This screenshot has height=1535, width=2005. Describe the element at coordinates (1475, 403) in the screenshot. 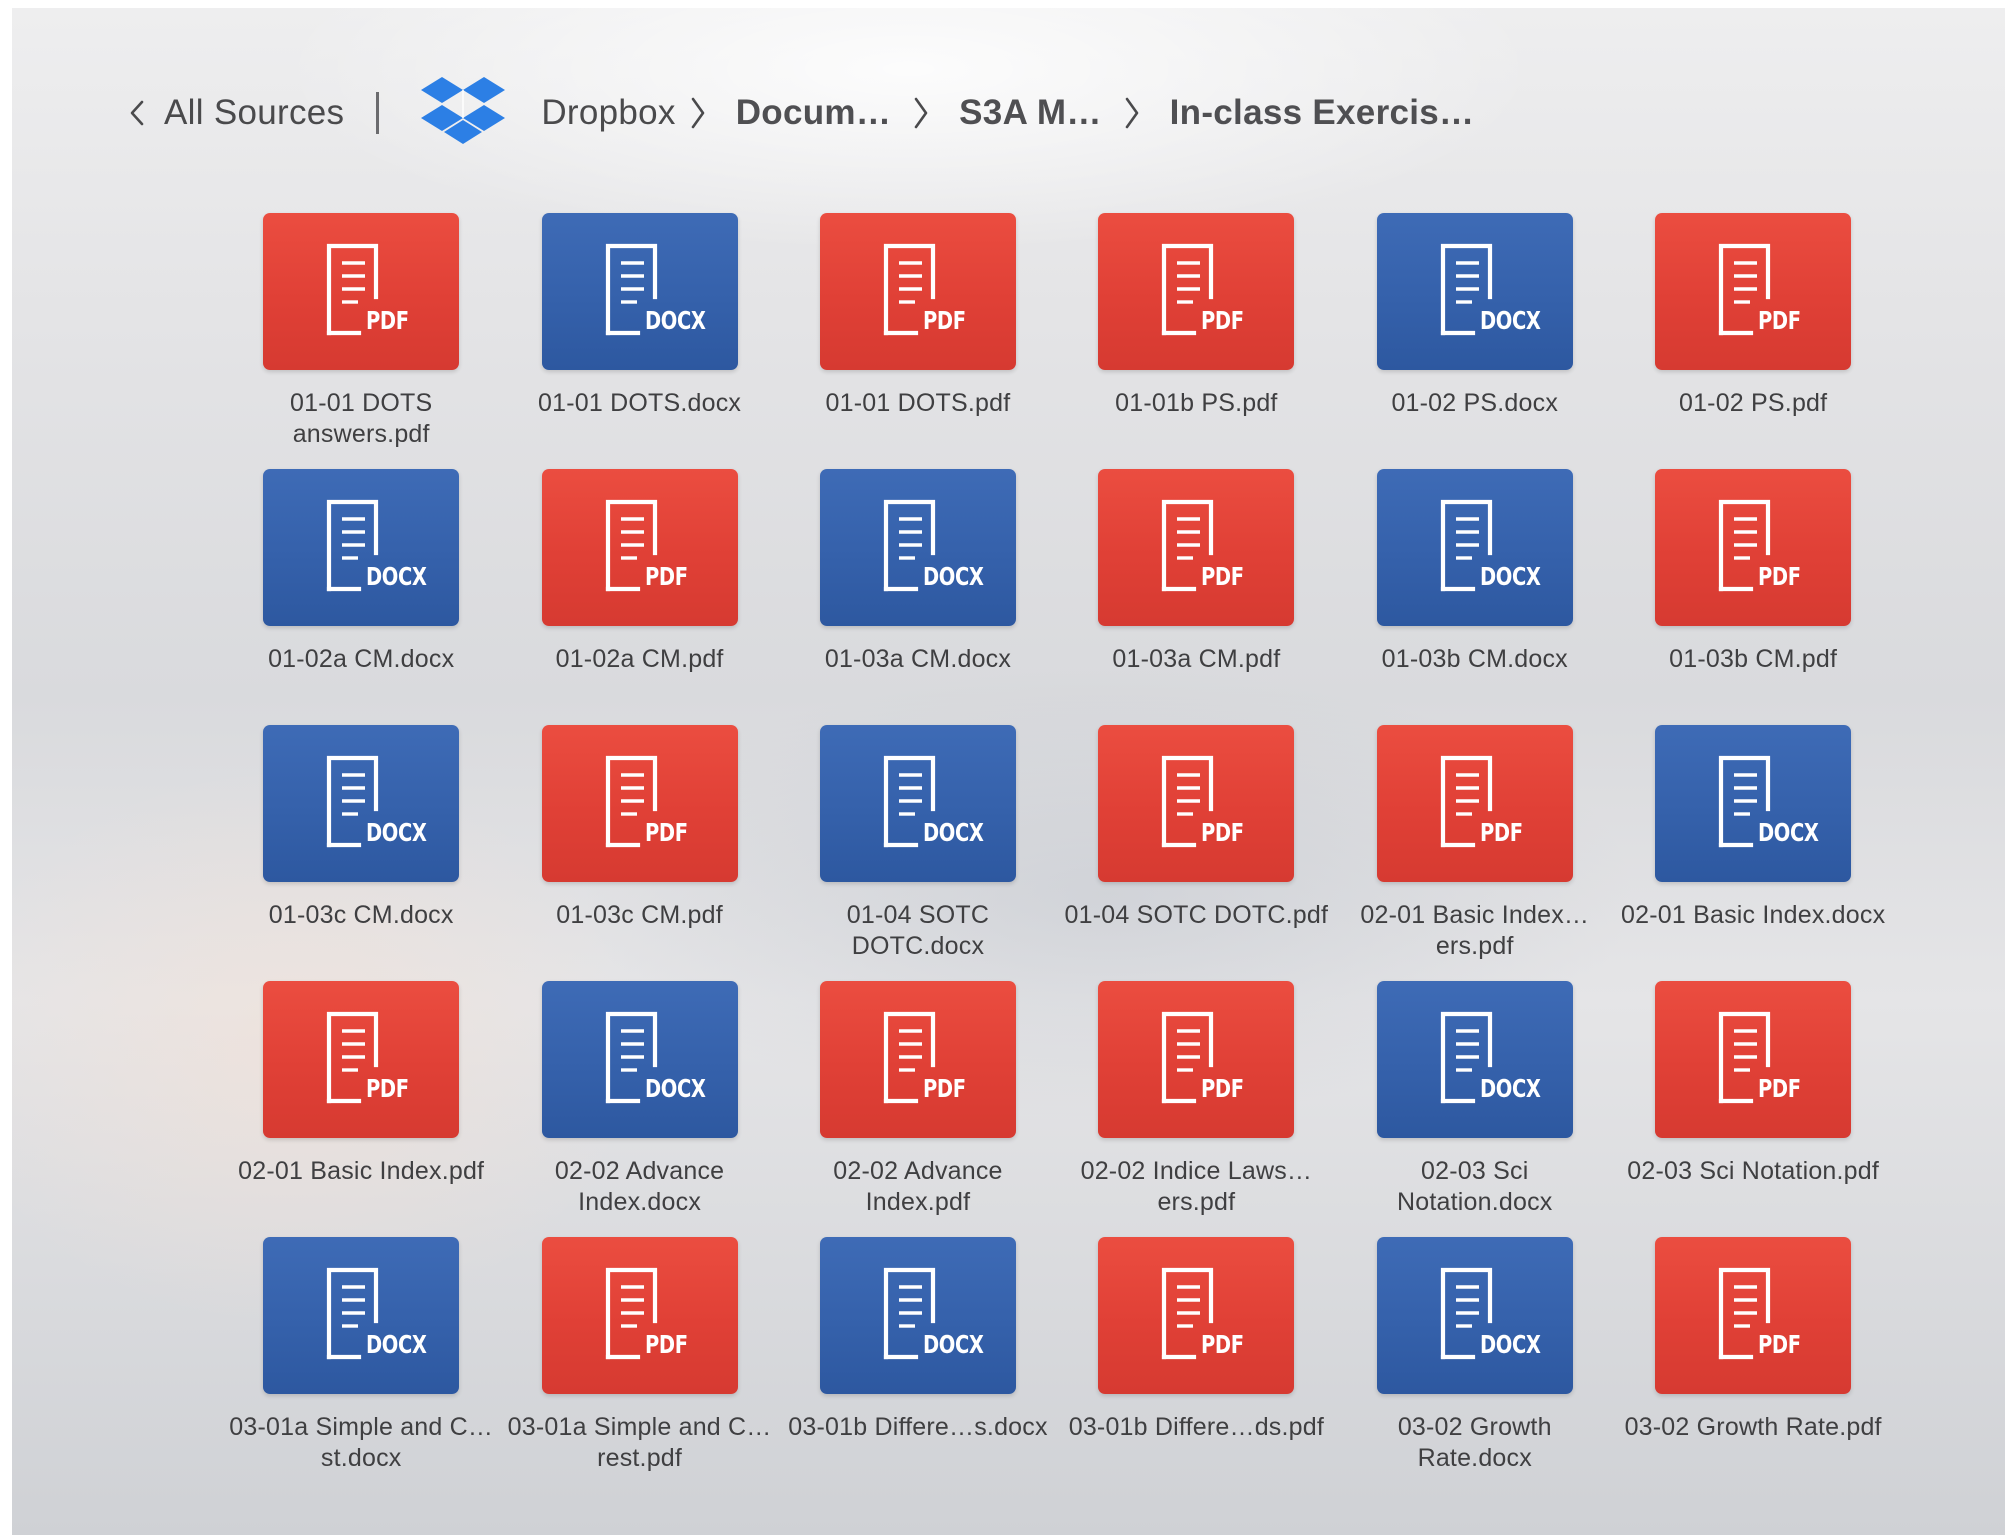

I see `file-name: 01-02 PS.docx` at that location.